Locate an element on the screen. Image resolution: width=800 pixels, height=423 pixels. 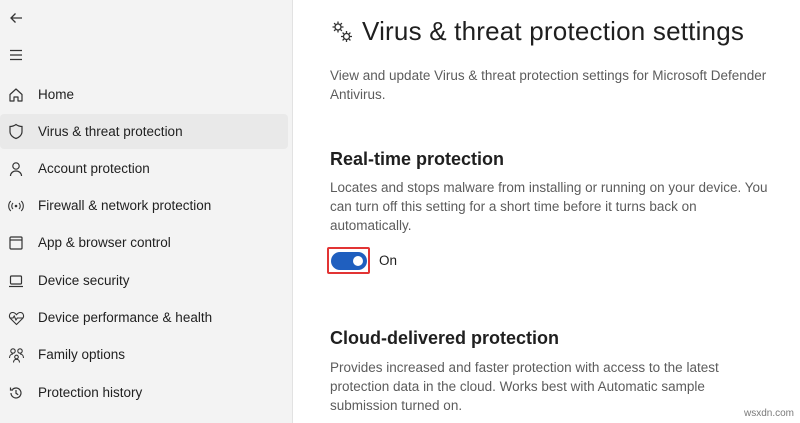
back-arrow-icon is located at coordinates (16, 18).